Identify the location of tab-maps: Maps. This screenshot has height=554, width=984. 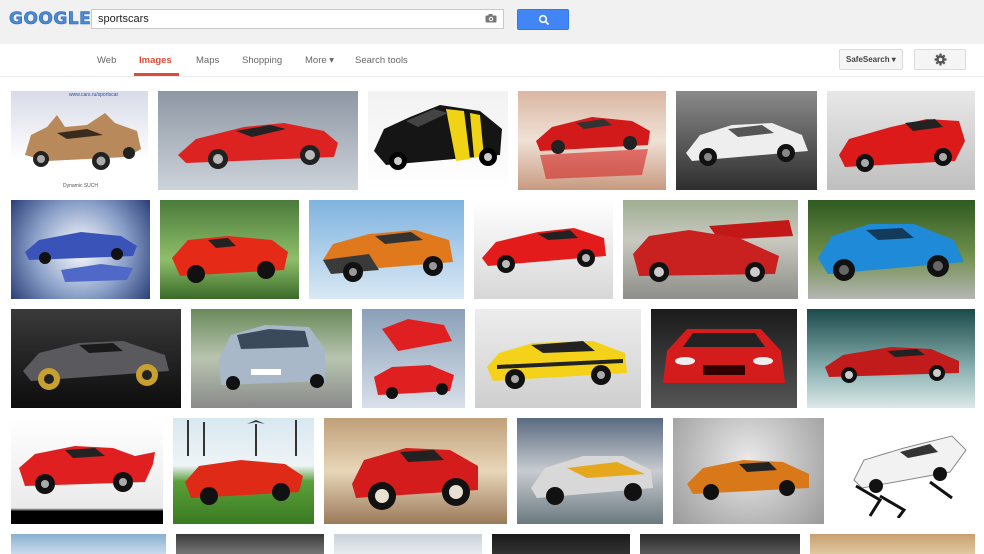
(207, 60).